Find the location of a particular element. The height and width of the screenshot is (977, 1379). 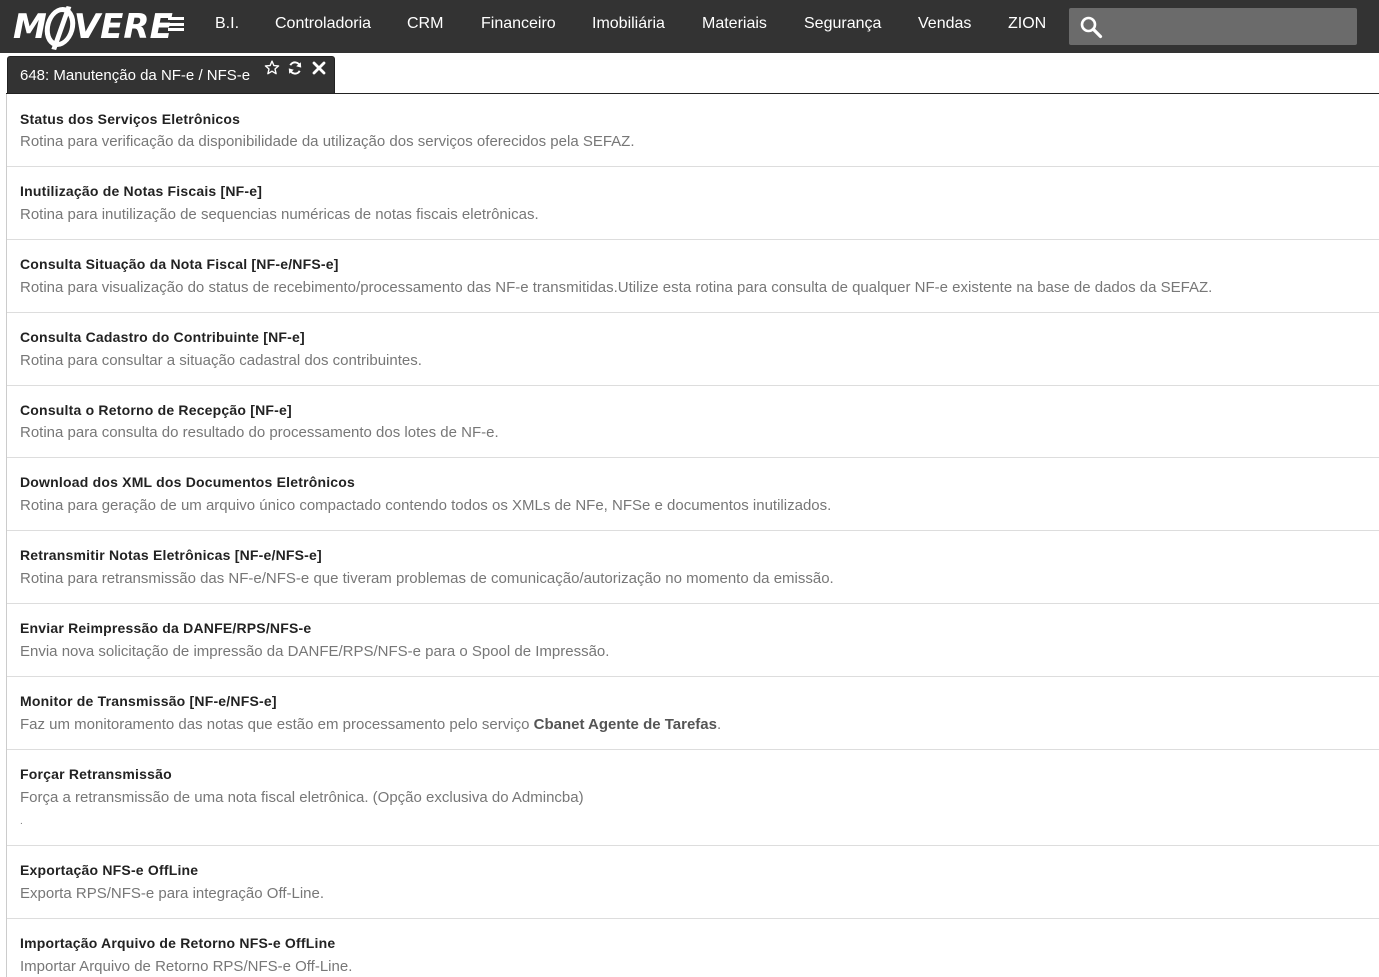

item-title: Forçar Retransmissão is located at coordinates (96, 774).